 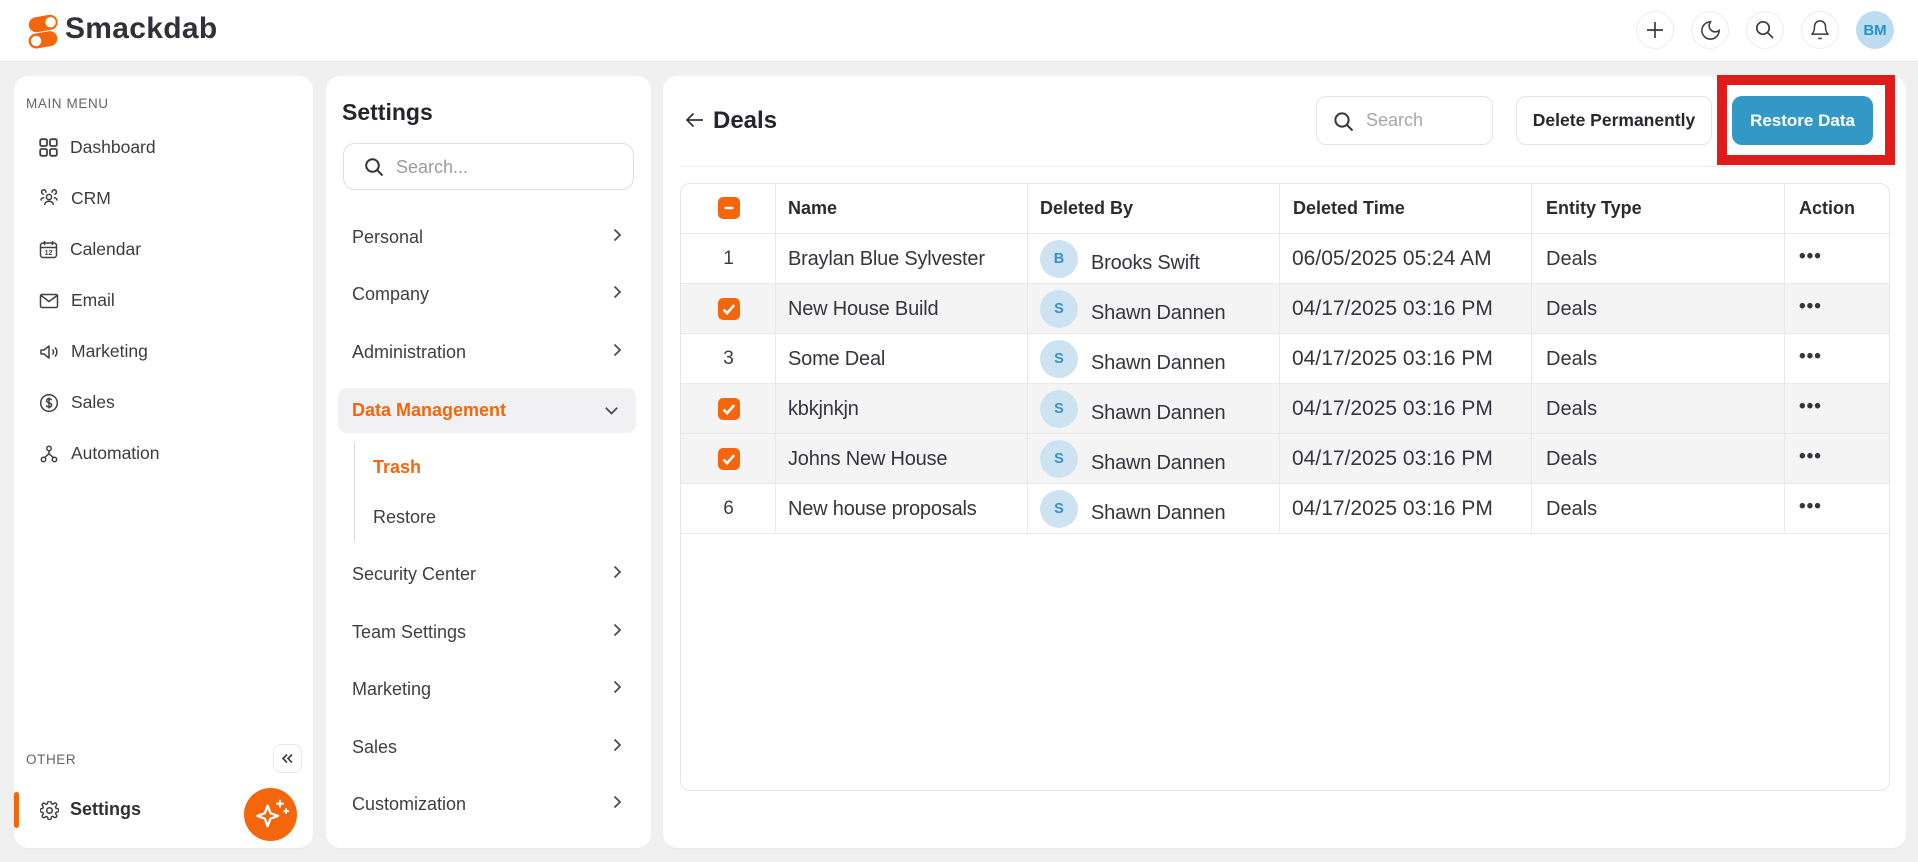 What do you see at coordinates (49, 253) in the screenshot?
I see `svg-text: 12` at bounding box center [49, 253].